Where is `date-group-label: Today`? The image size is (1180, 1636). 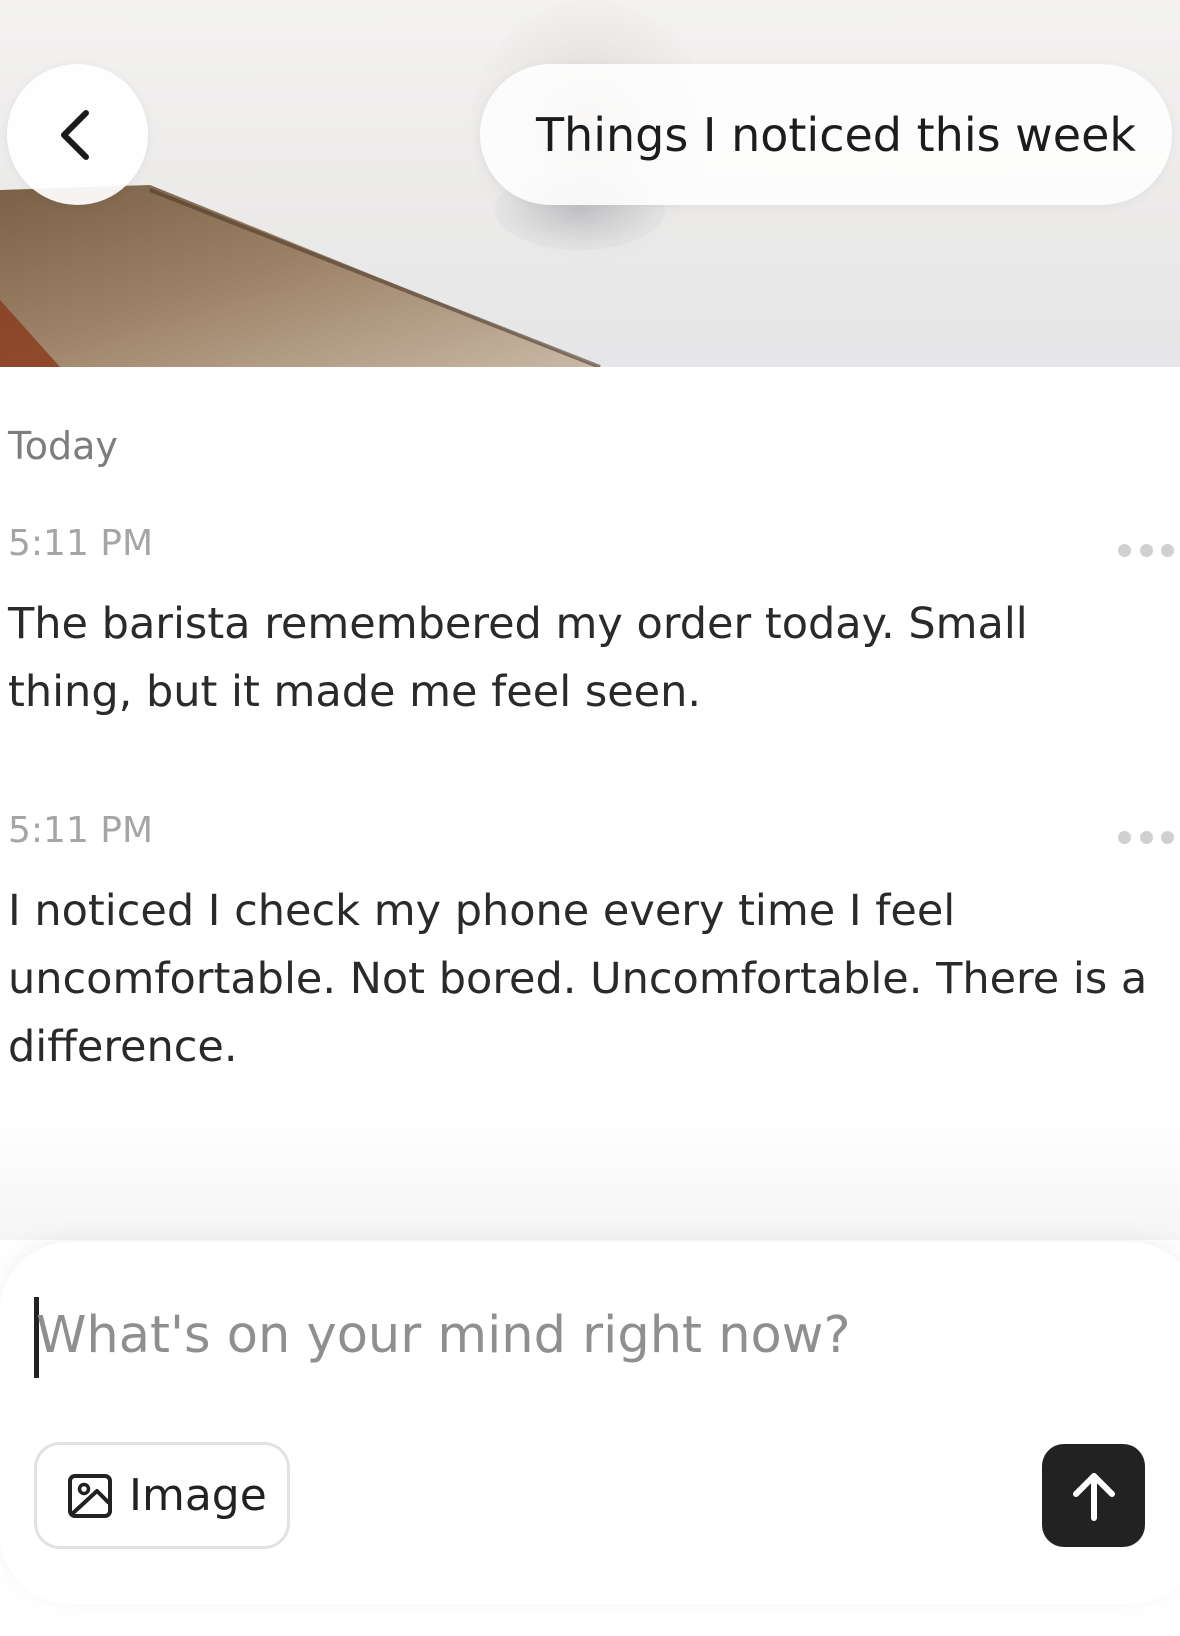
date-group-label: Today is located at coordinates (63, 446).